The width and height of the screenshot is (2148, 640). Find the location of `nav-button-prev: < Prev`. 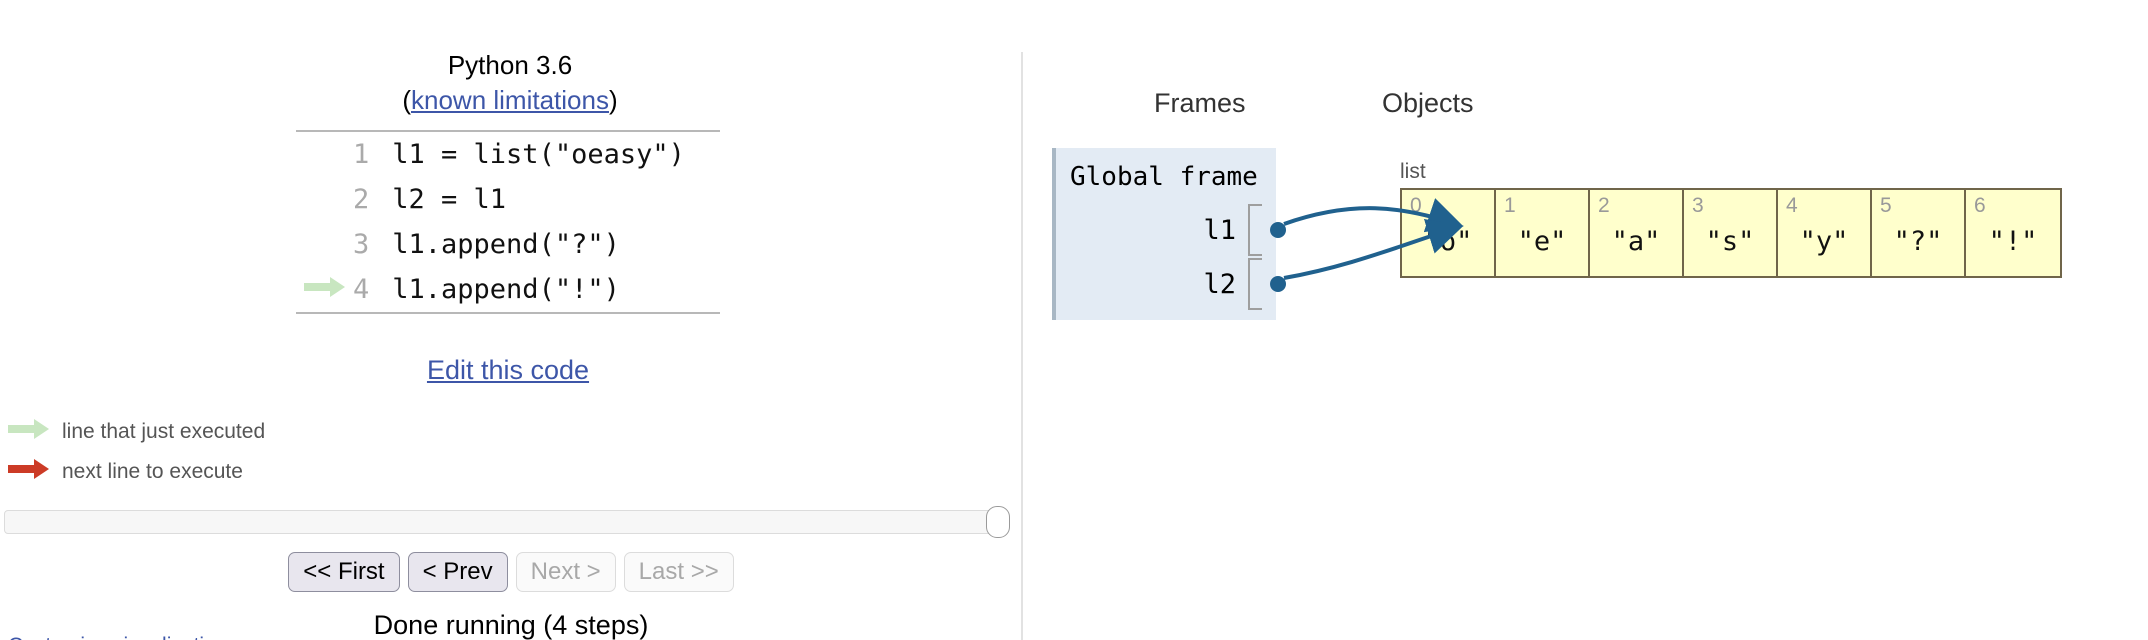

nav-button-prev: < Prev is located at coordinates (457, 572).